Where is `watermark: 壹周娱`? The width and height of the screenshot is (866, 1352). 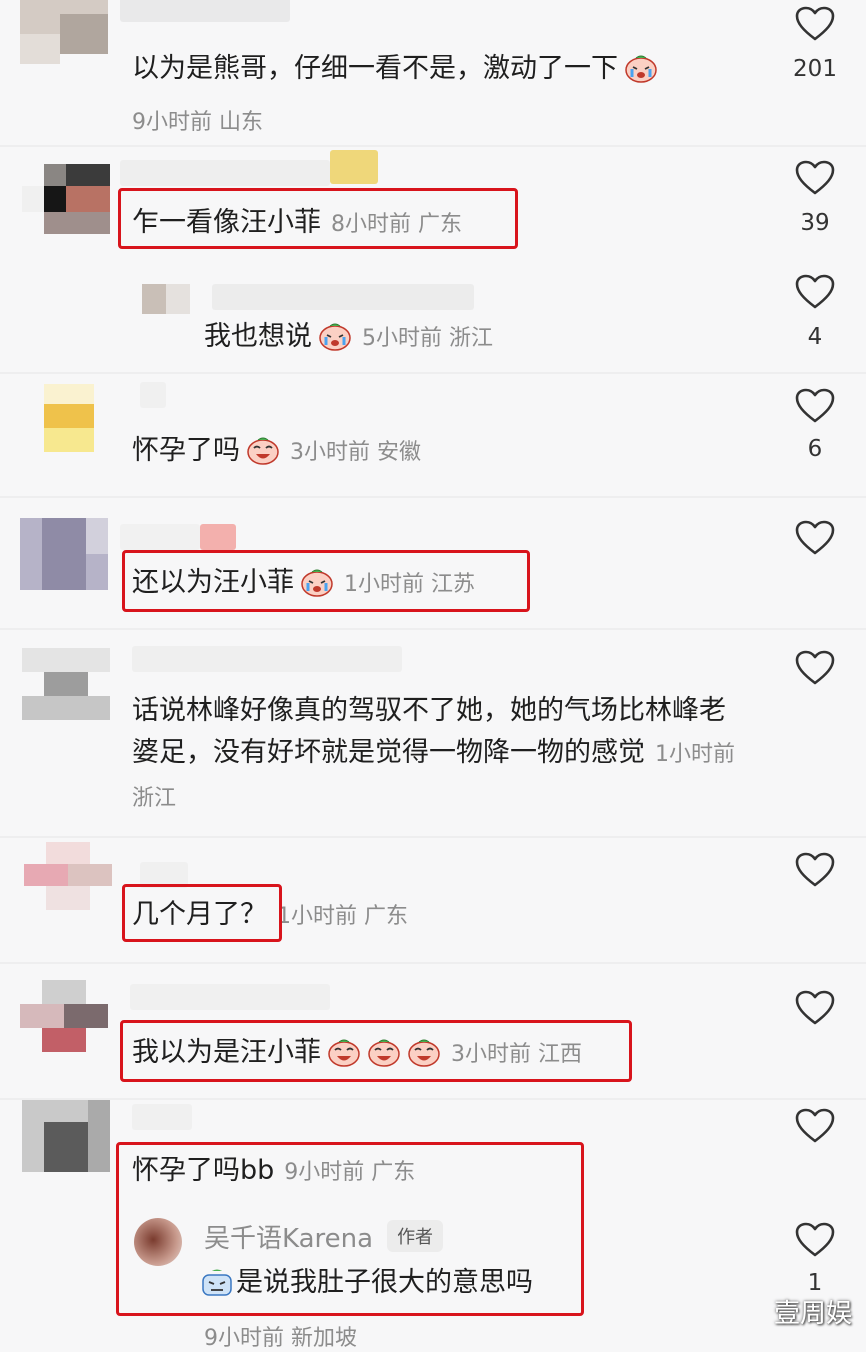 watermark: 壹周娱 is located at coordinates (812, 1314).